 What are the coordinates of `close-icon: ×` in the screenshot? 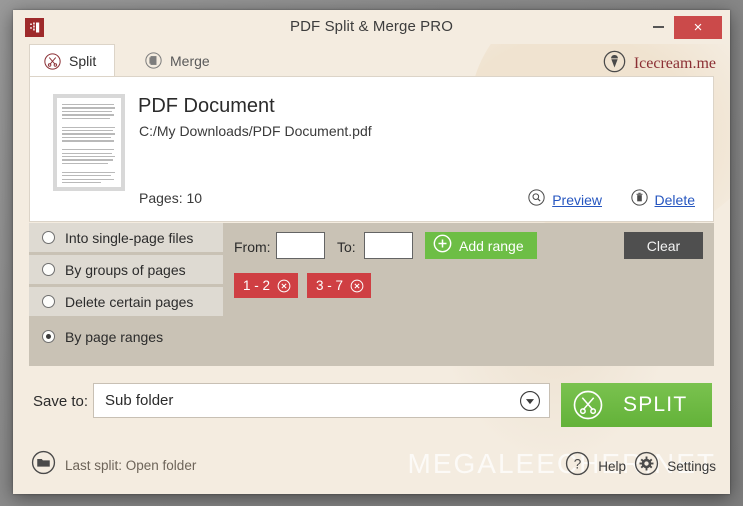 It's located at (698, 27).